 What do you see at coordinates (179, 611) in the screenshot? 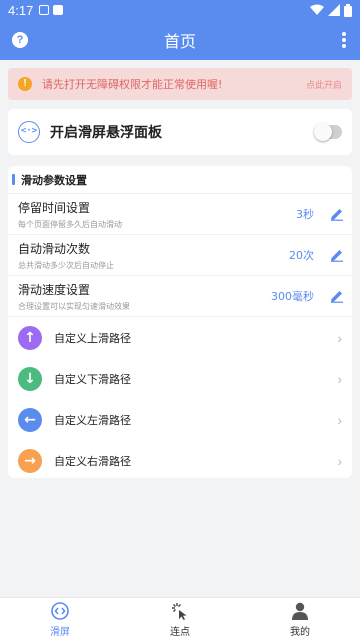
I see `tap-cursor-icon` at bounding box center [179, 611].